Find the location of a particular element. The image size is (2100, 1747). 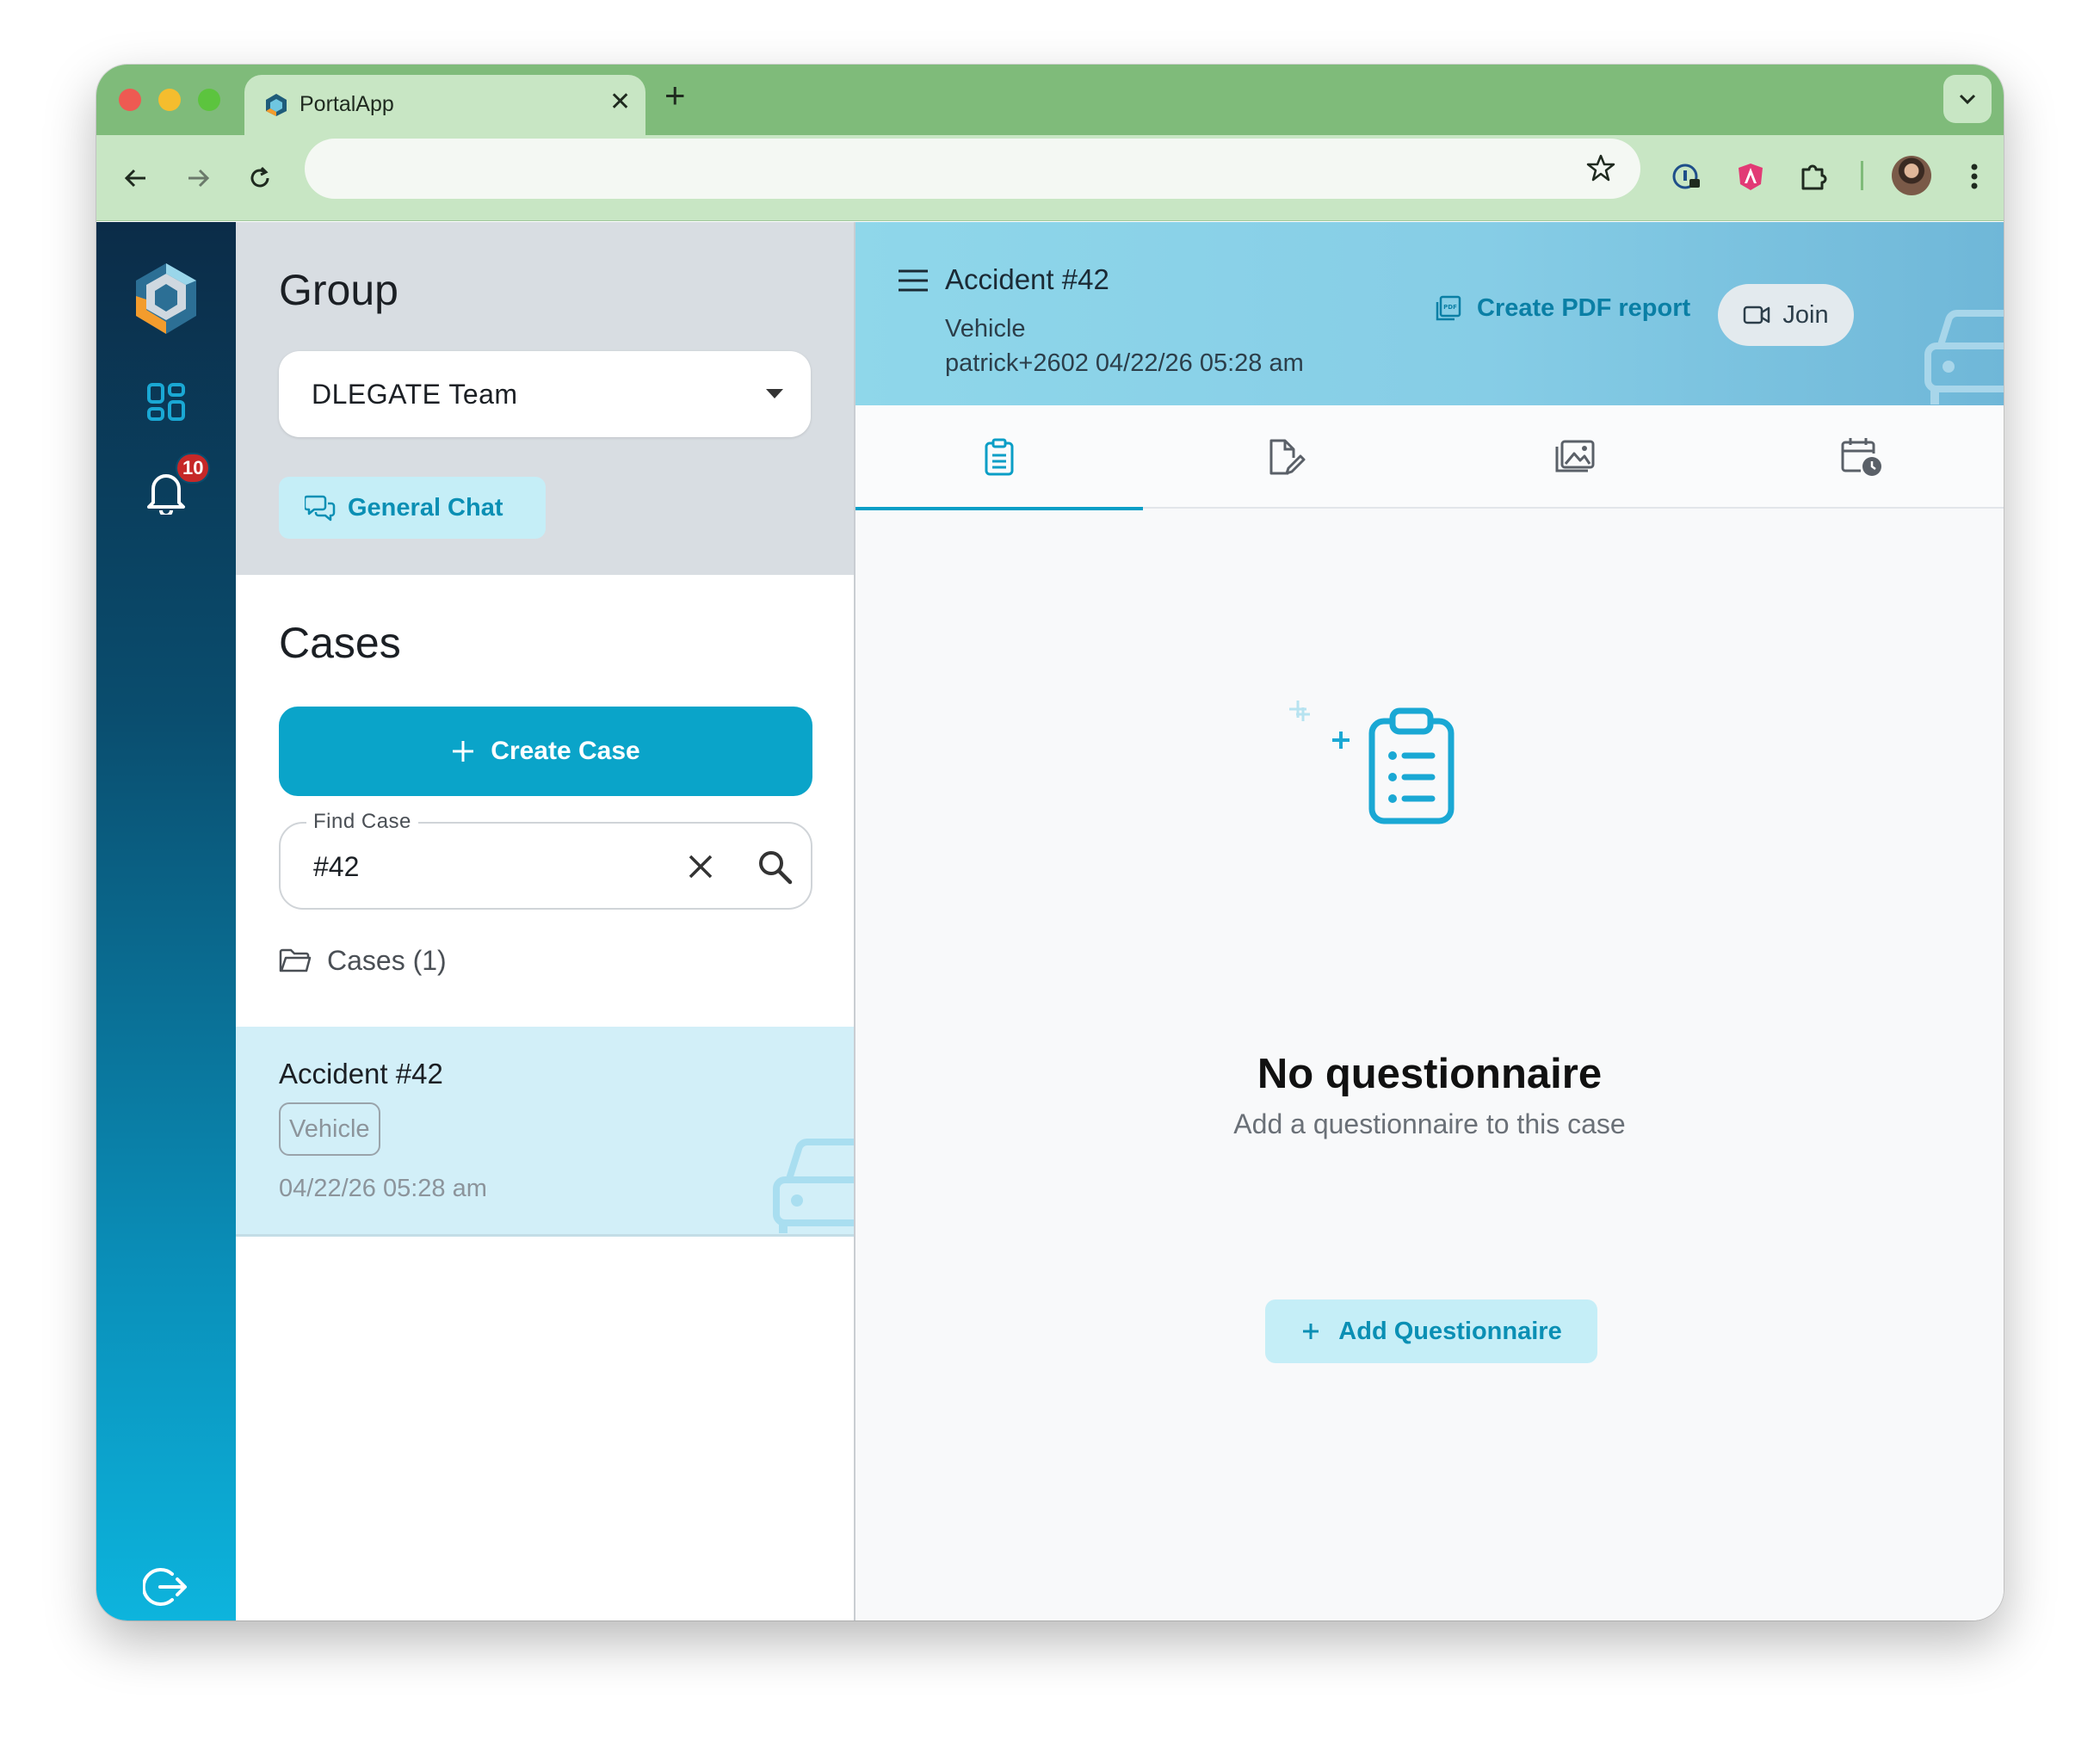

chevron-down-icon is located at coordinates (1967, 99).